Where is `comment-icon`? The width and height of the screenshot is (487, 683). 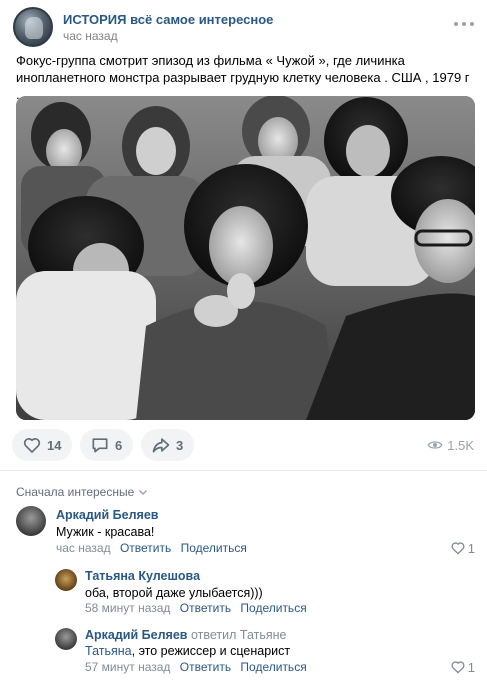 comment-icon is located at coordinates (100, 445).